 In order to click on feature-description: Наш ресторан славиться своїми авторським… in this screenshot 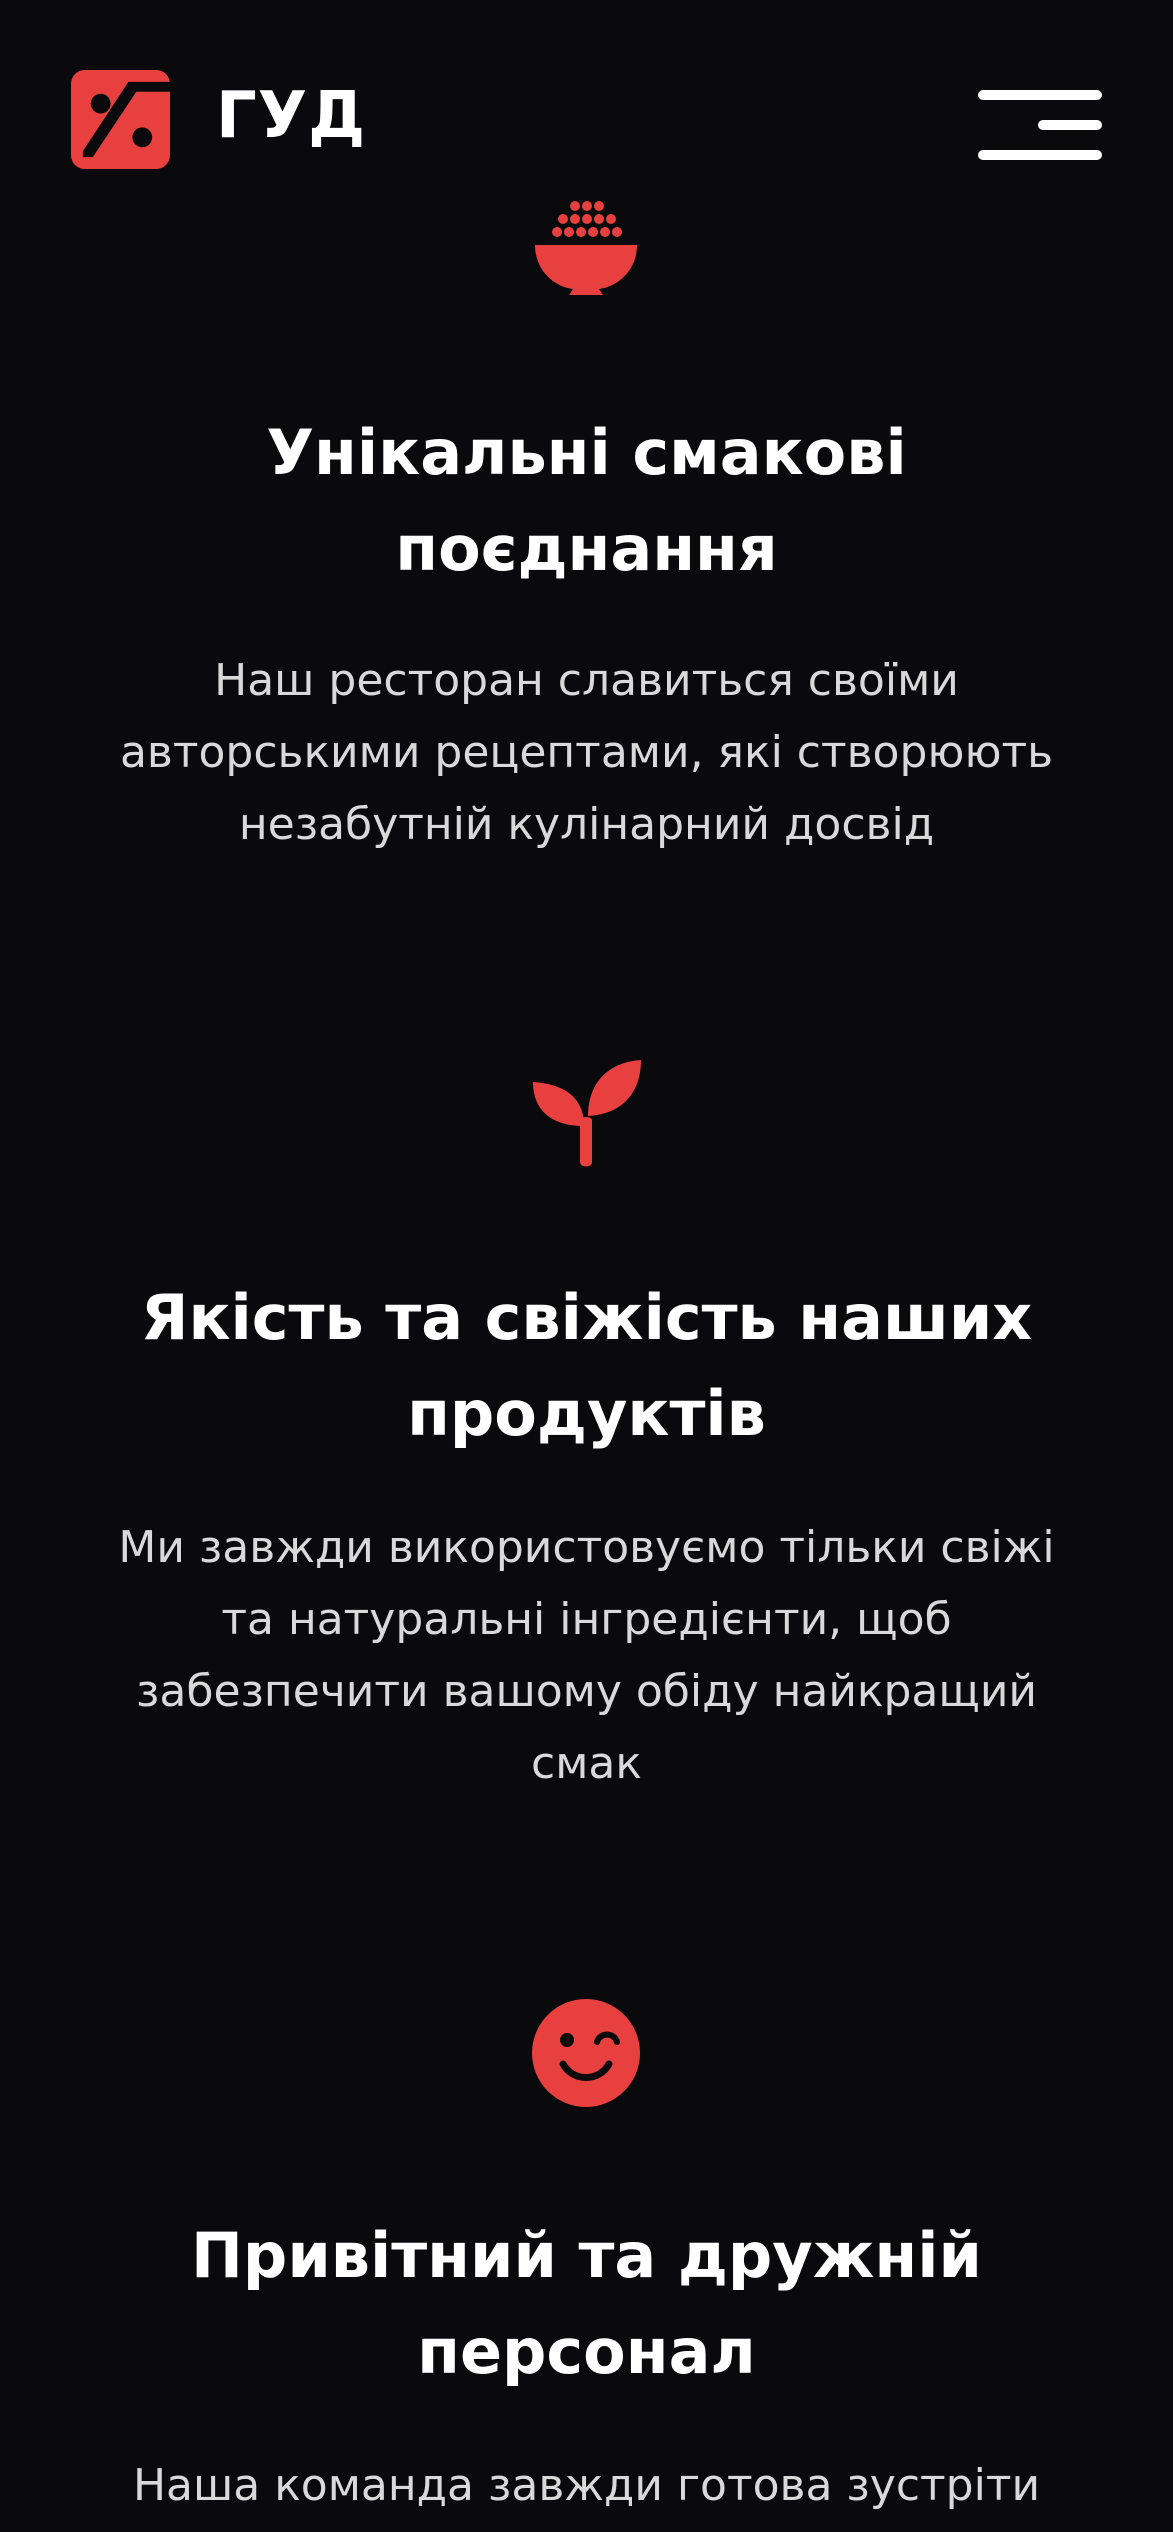, I will do `click(586, 752)`.